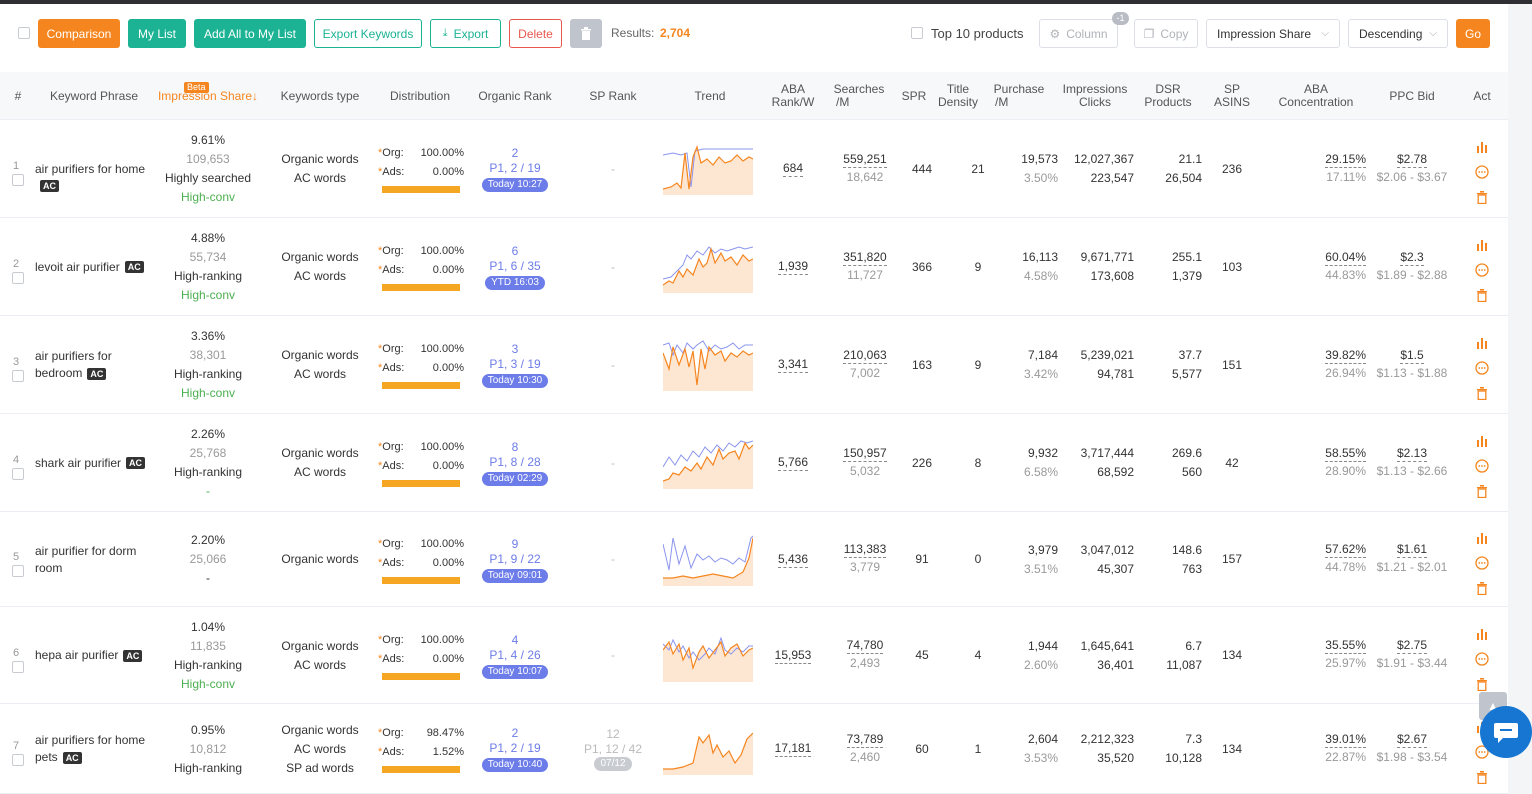 The height and width of the screenshot is (794, 1532). I want to click on comparison-button: Comparison, so click(79, 33).